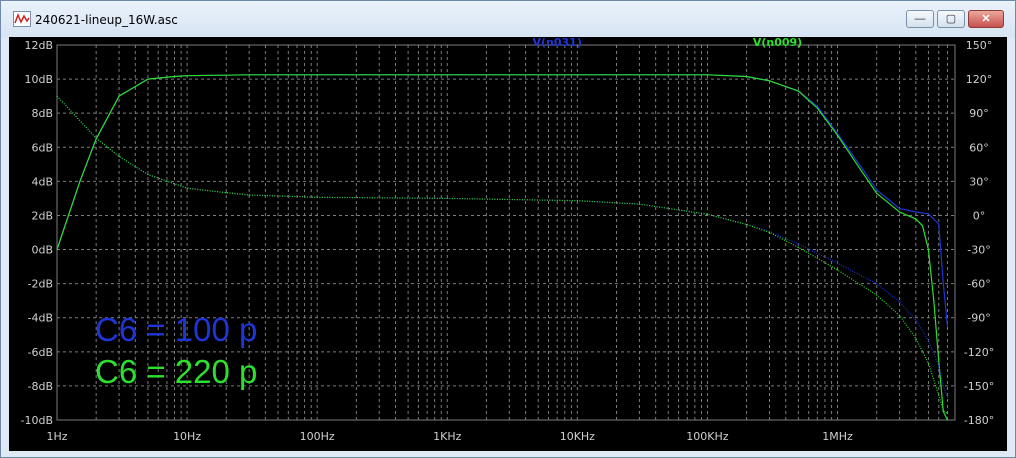  I want to click on y-left-tick-label: -2dB, so click(41, 284).